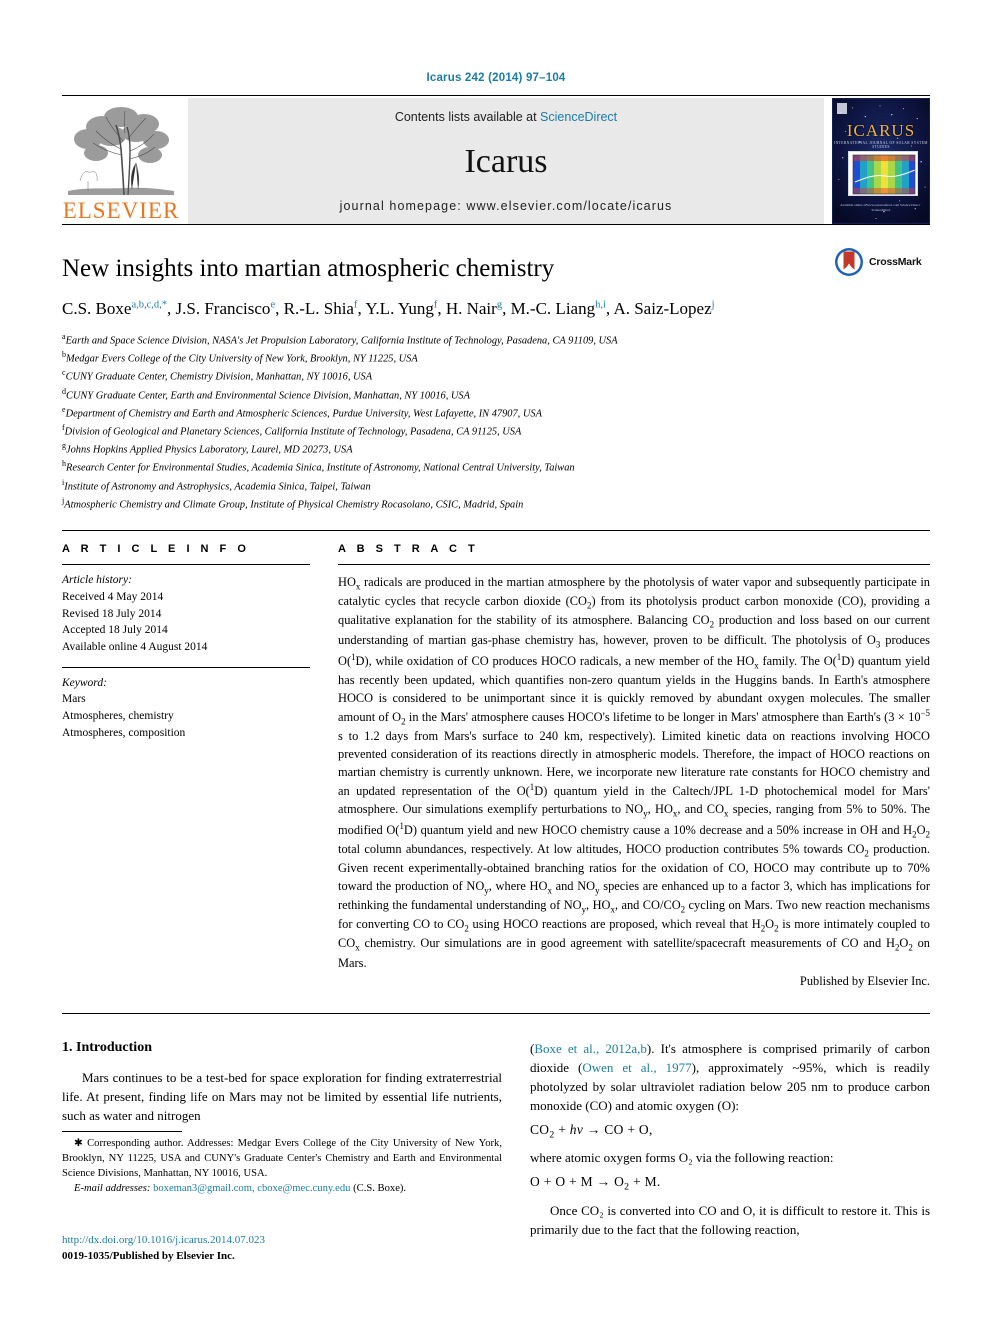  What do you see at coordinates (113, 596) in the screenshot?
I see `history-received: Received 4 May 2014` at bounding box center [113, 596].